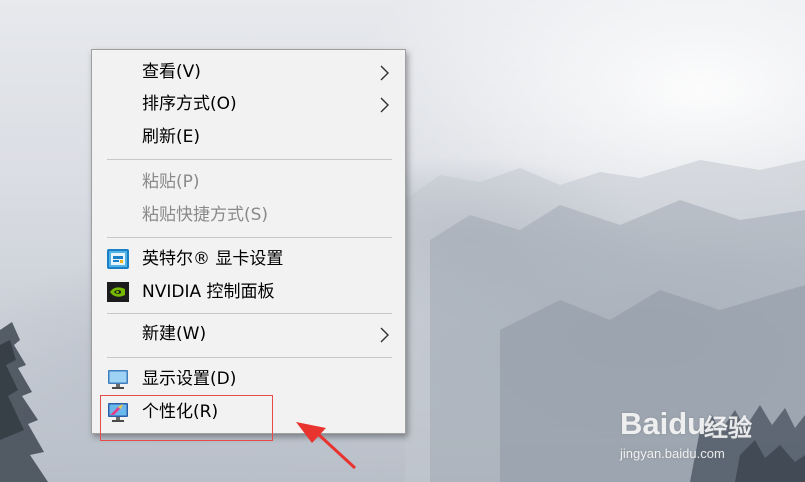 This screenshot has height=482, width=805. What do you see at coordinates (663, 423) in the screenshot?
I see `watermark-brand: Baidu` at bounding box center [663, 423].